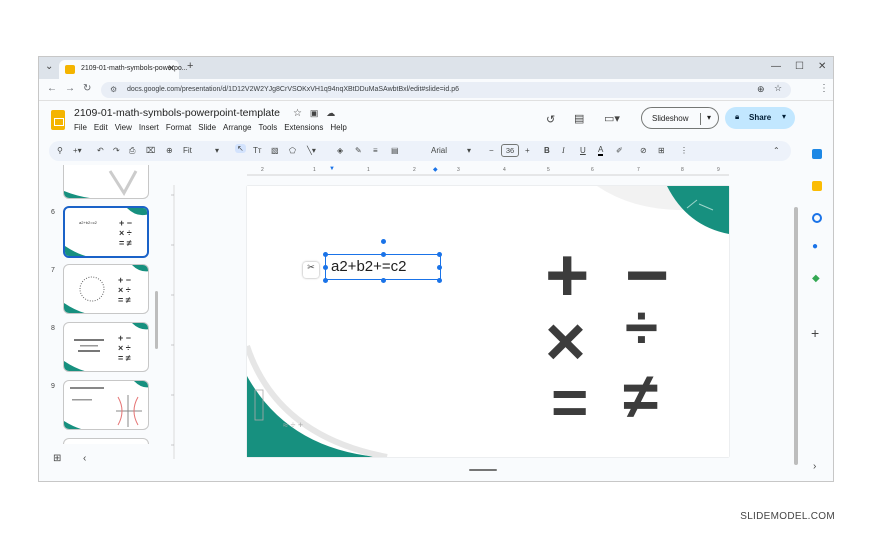 The image size is (870, 539). What do you see at coordinates (311, 150) in the screenshot?
I see `line-icon: ╲▾` at bounding box center [311, 150].